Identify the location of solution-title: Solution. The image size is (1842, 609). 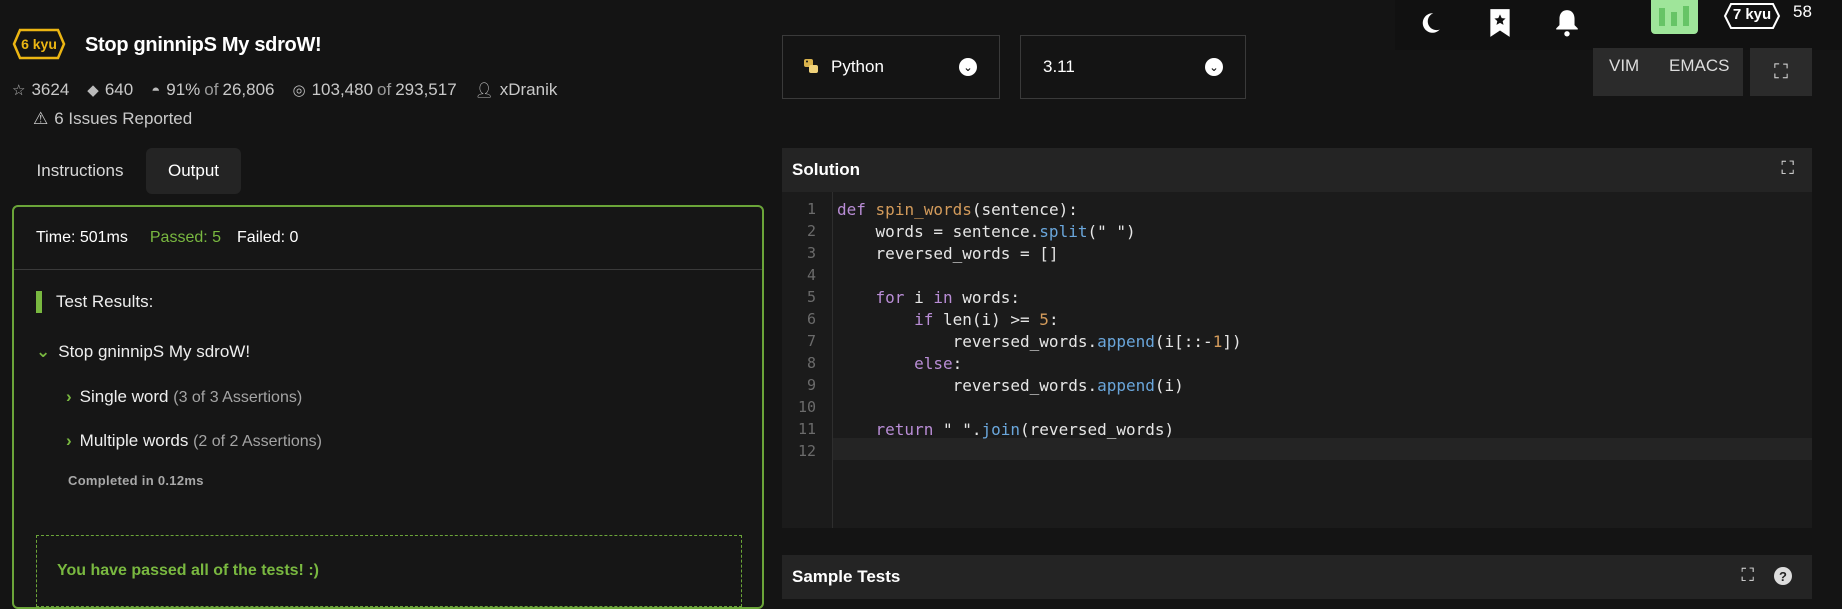
(826, 169).